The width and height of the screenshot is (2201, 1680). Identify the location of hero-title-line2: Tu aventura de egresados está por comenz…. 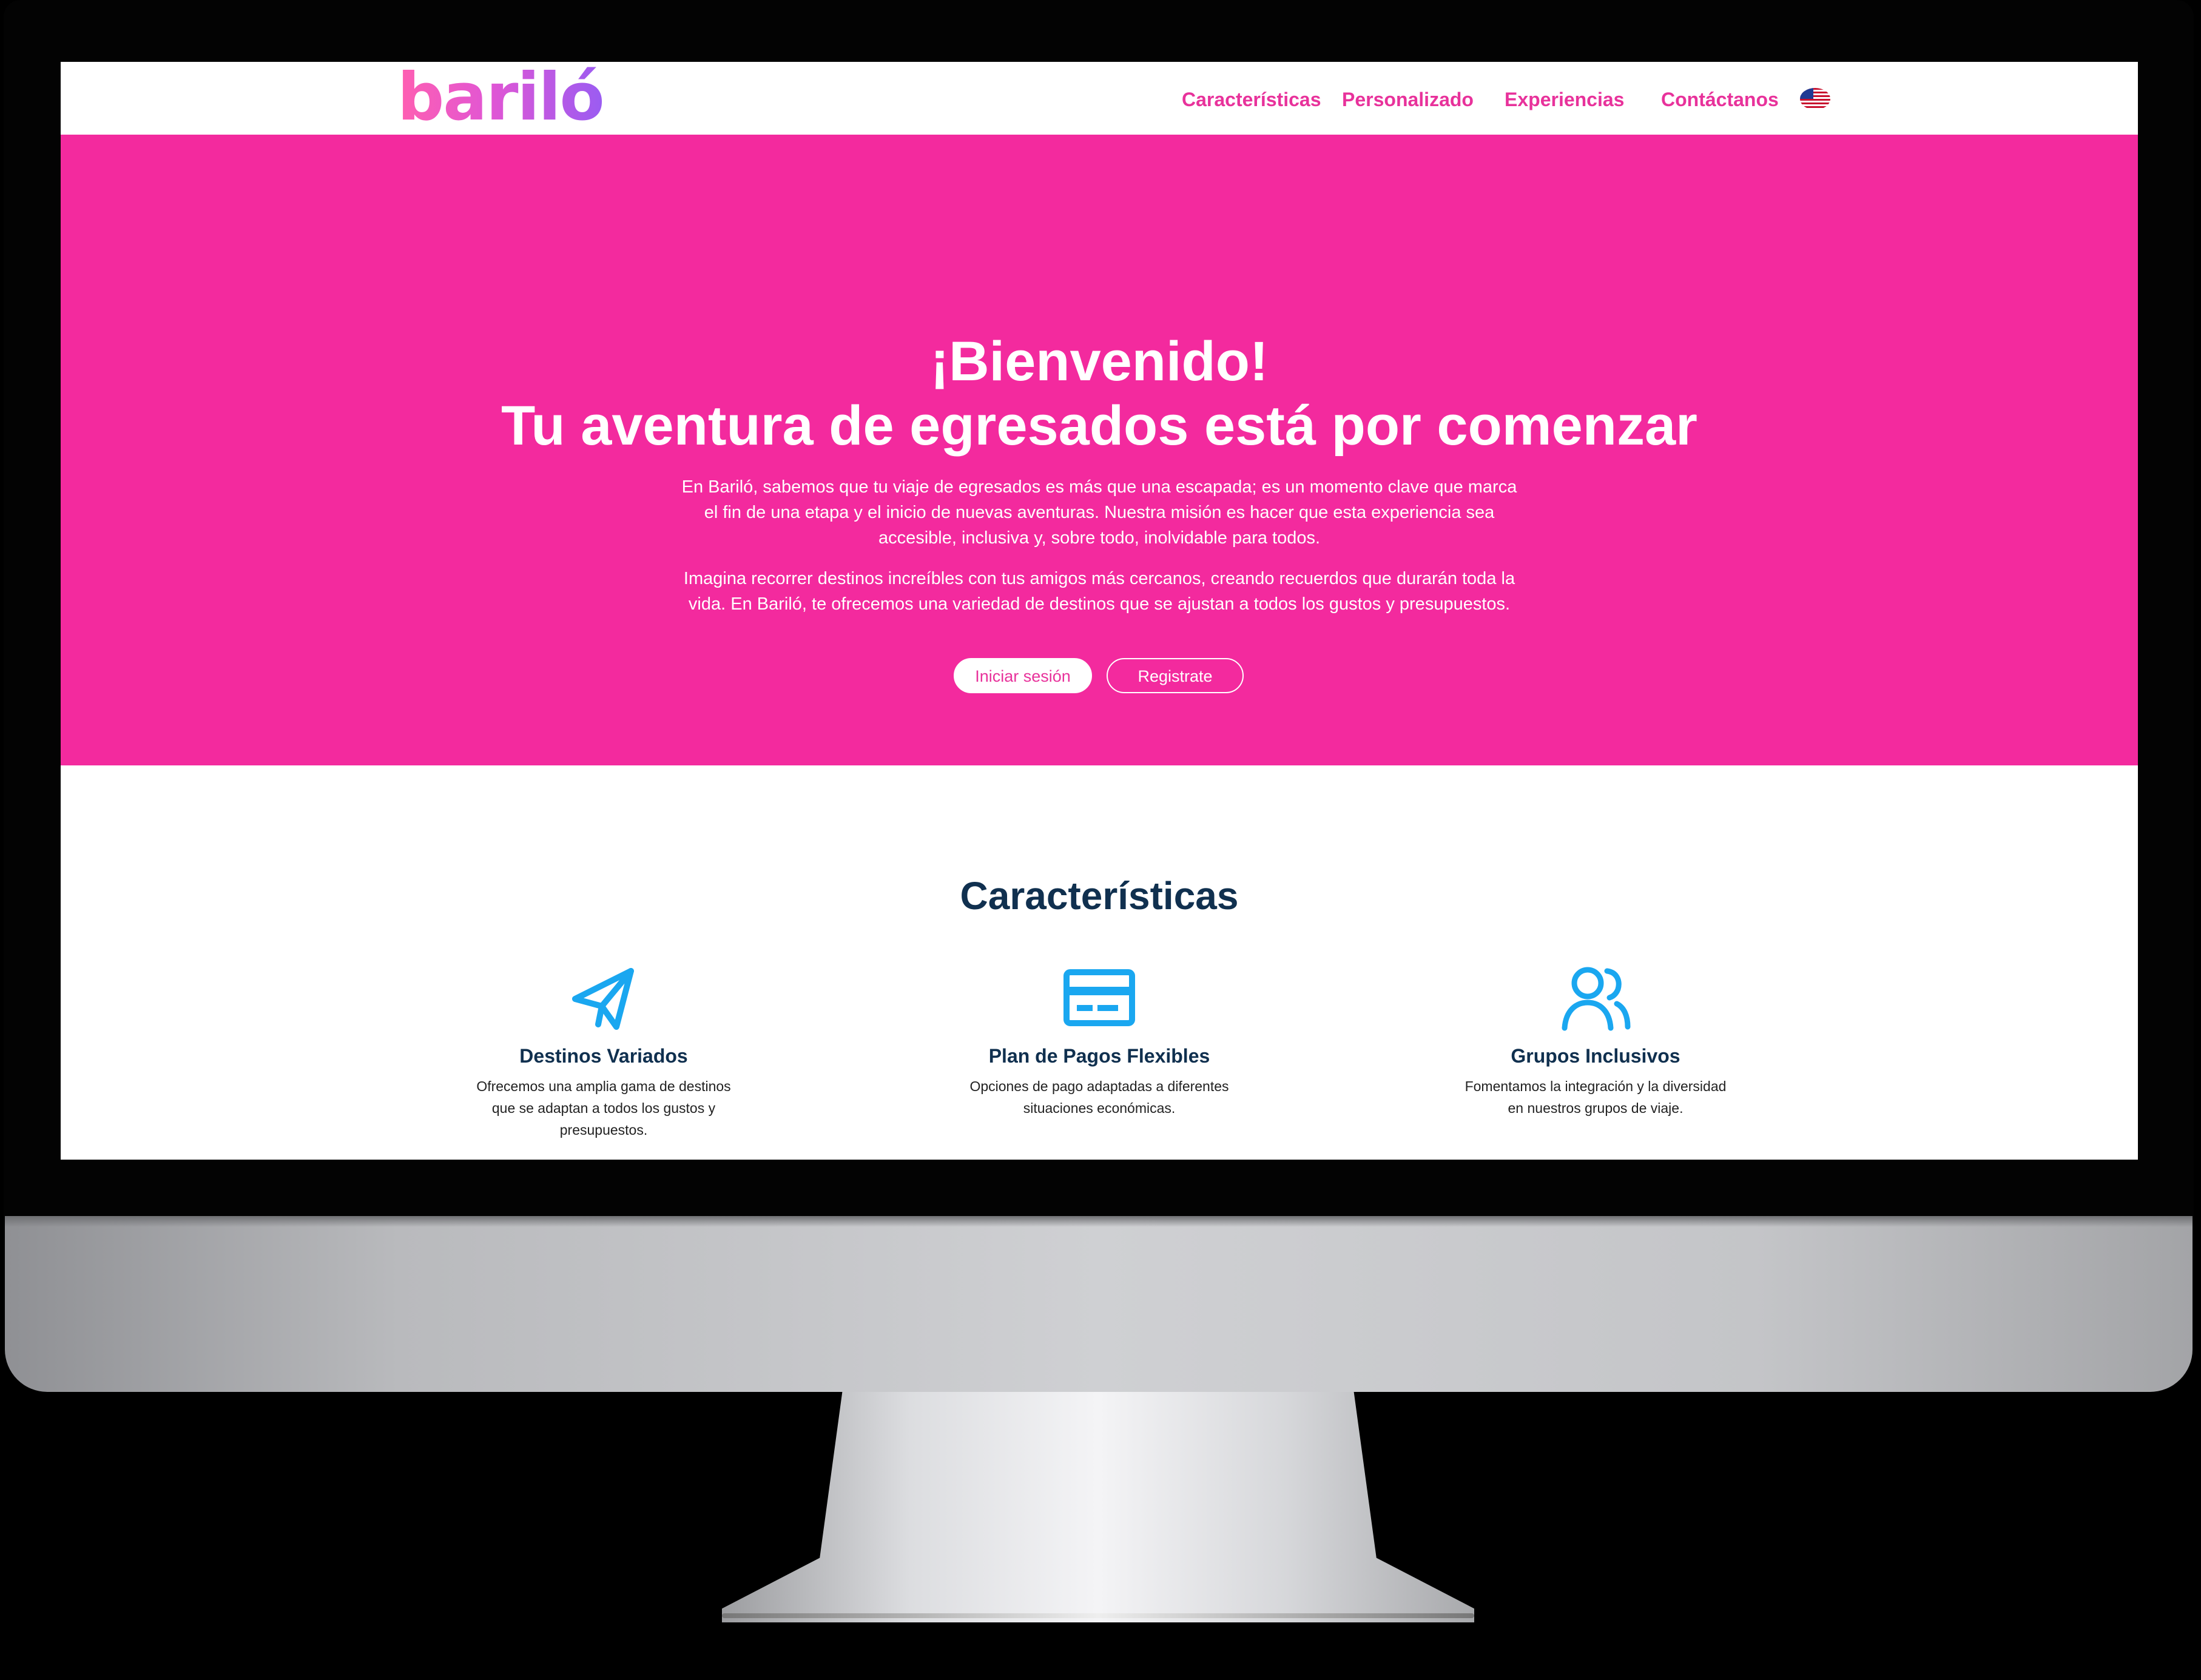
(1099, 426).